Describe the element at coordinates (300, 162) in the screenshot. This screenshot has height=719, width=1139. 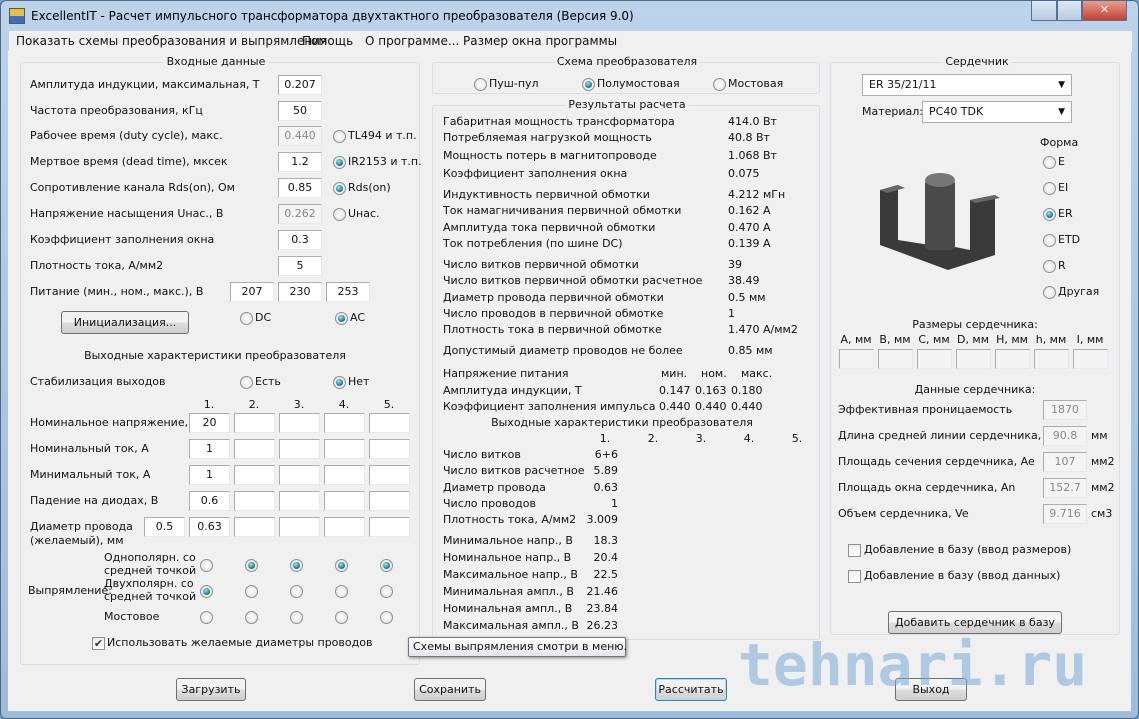
I see `input-field: 1.2` at that location.